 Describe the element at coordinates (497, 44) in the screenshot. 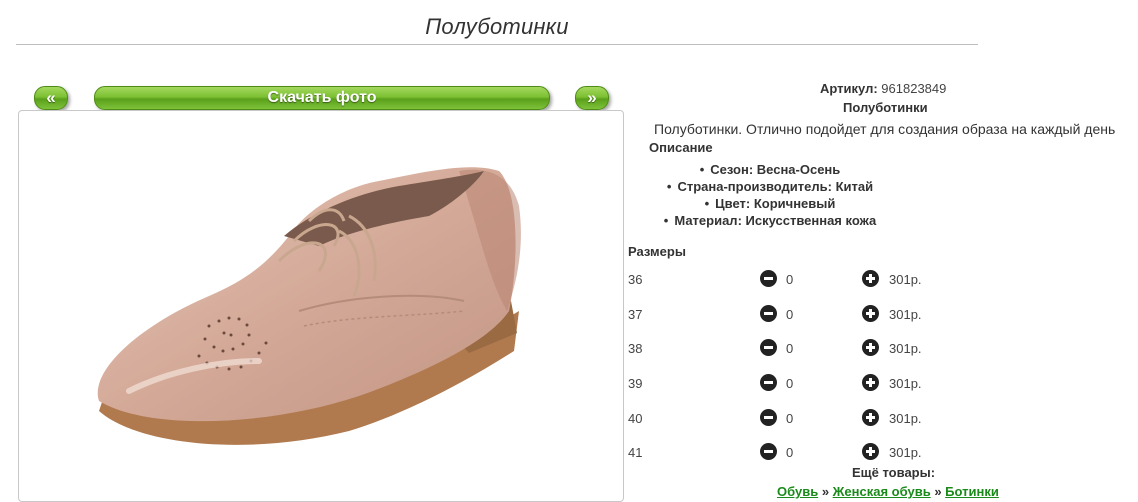

I see `title-divider` at that location.